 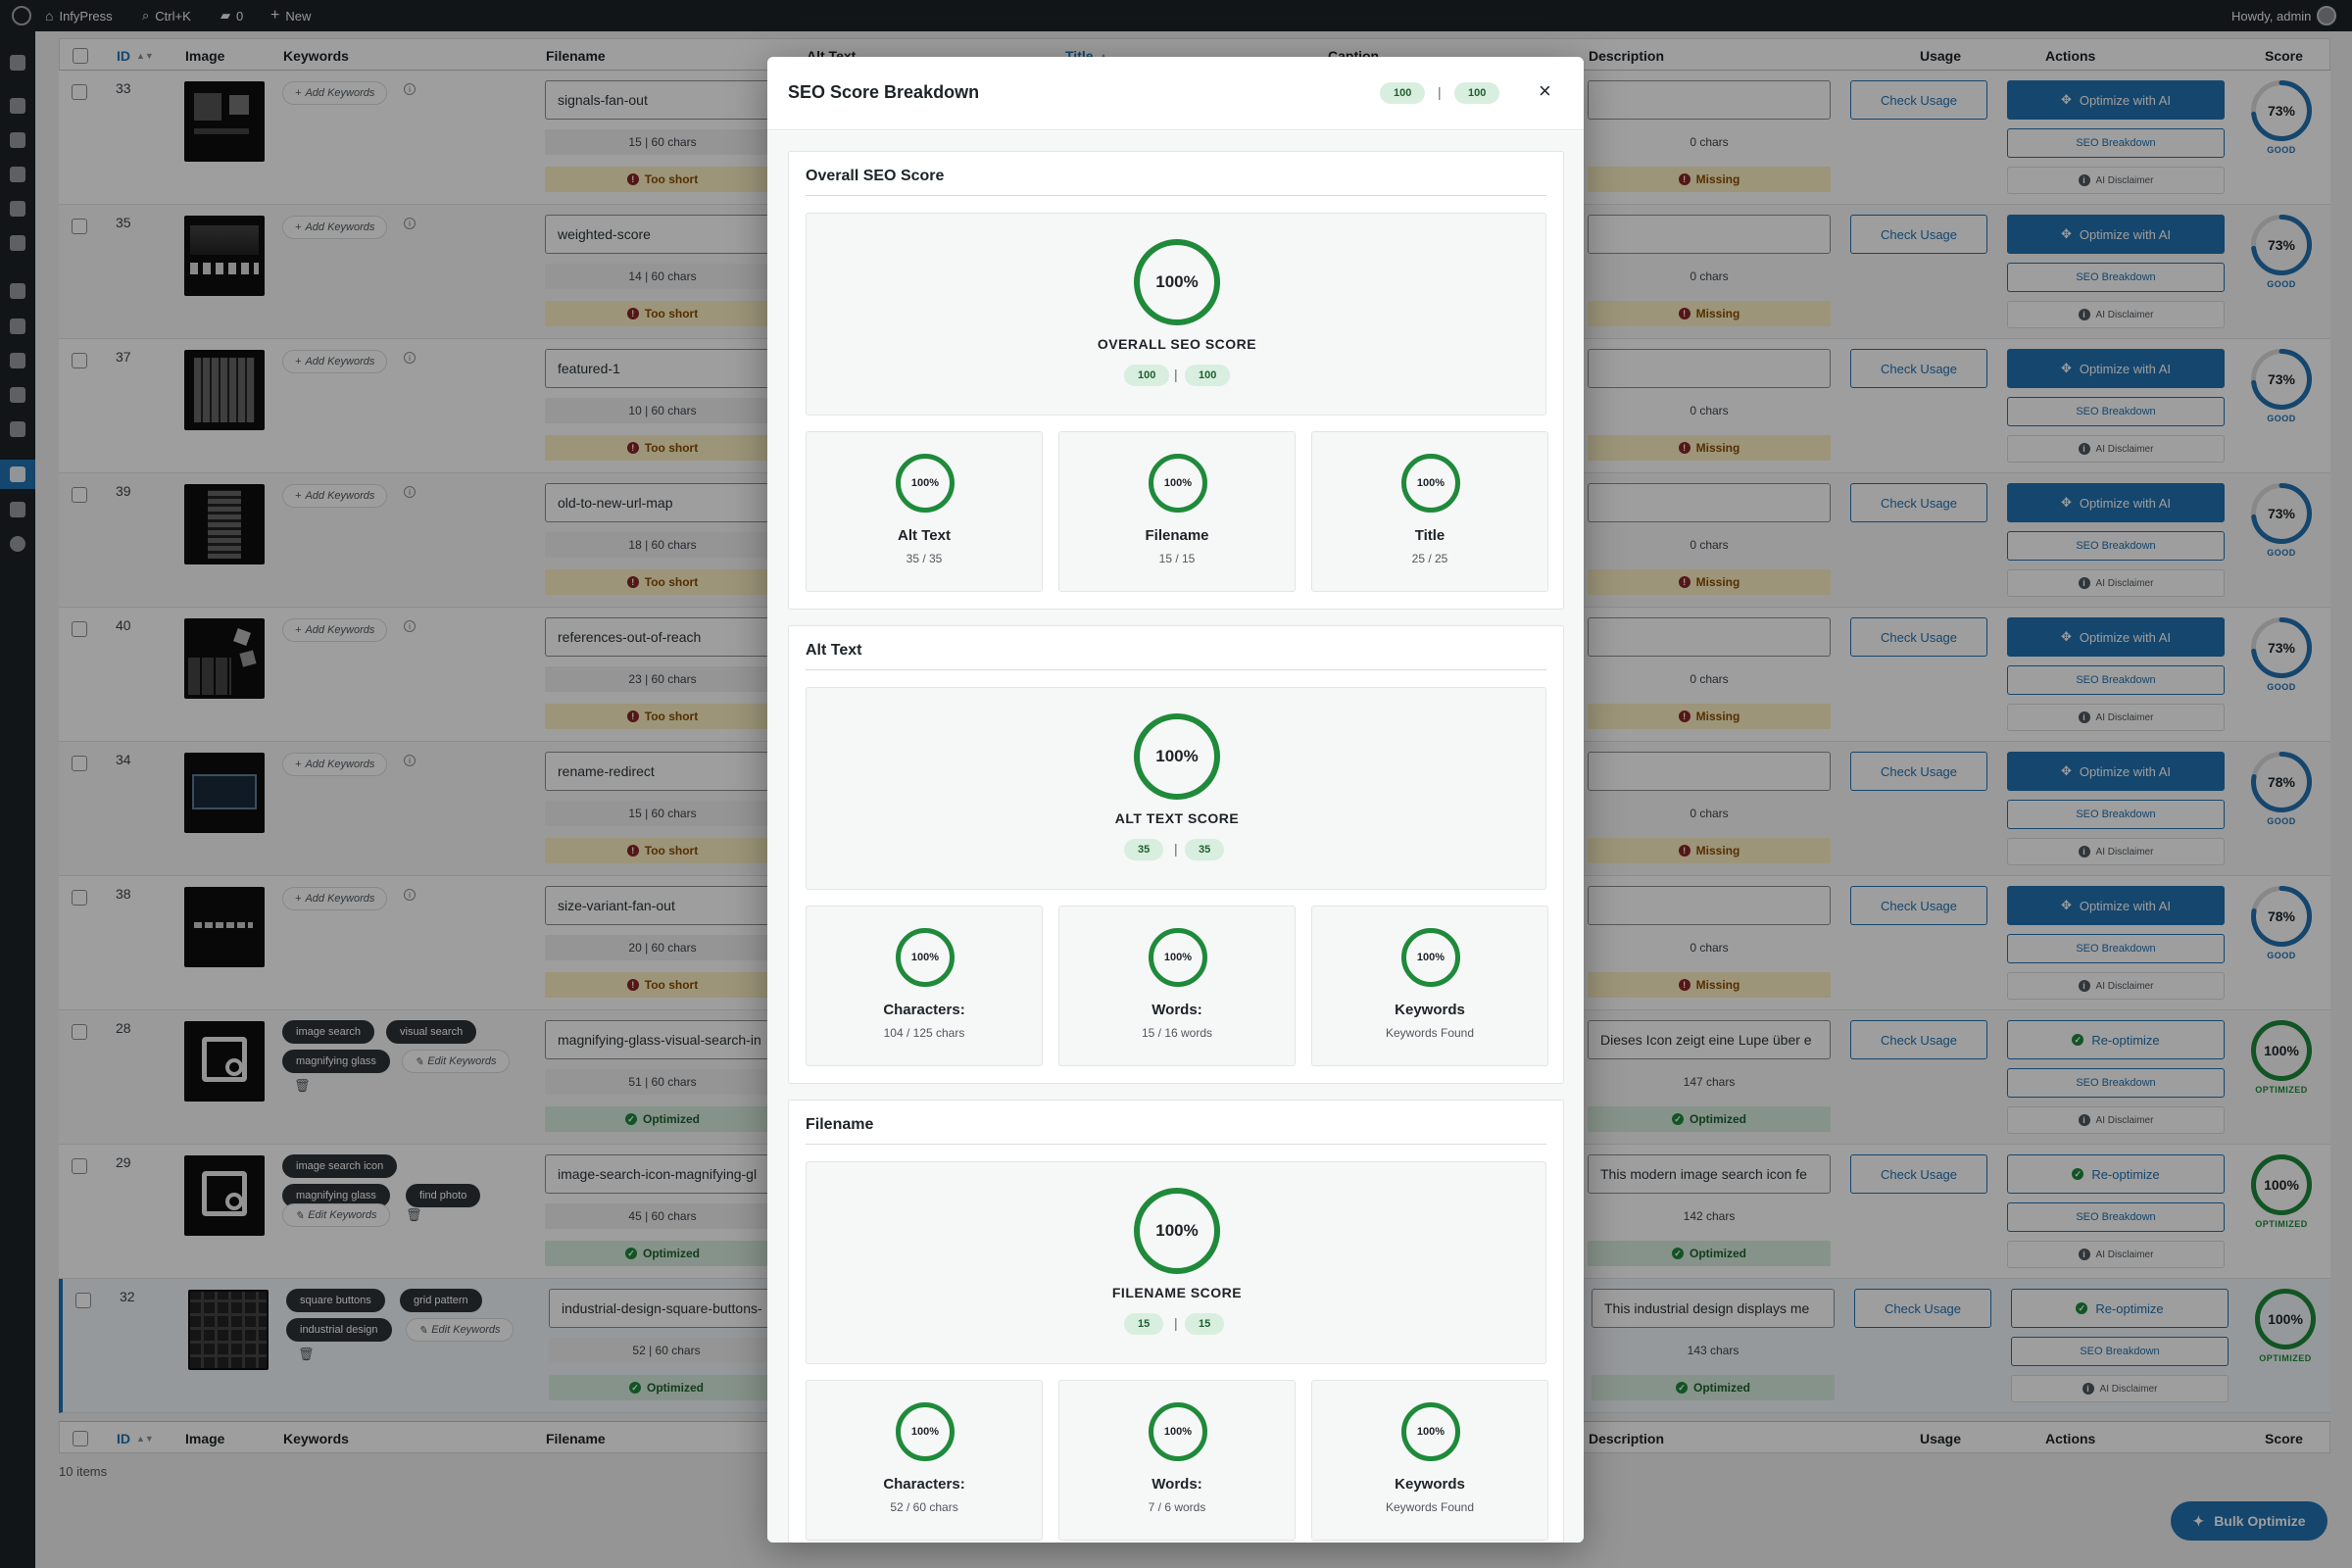 I want to click on score-label: OVERALL SEO SCORE, so click(x=1177, y=344).